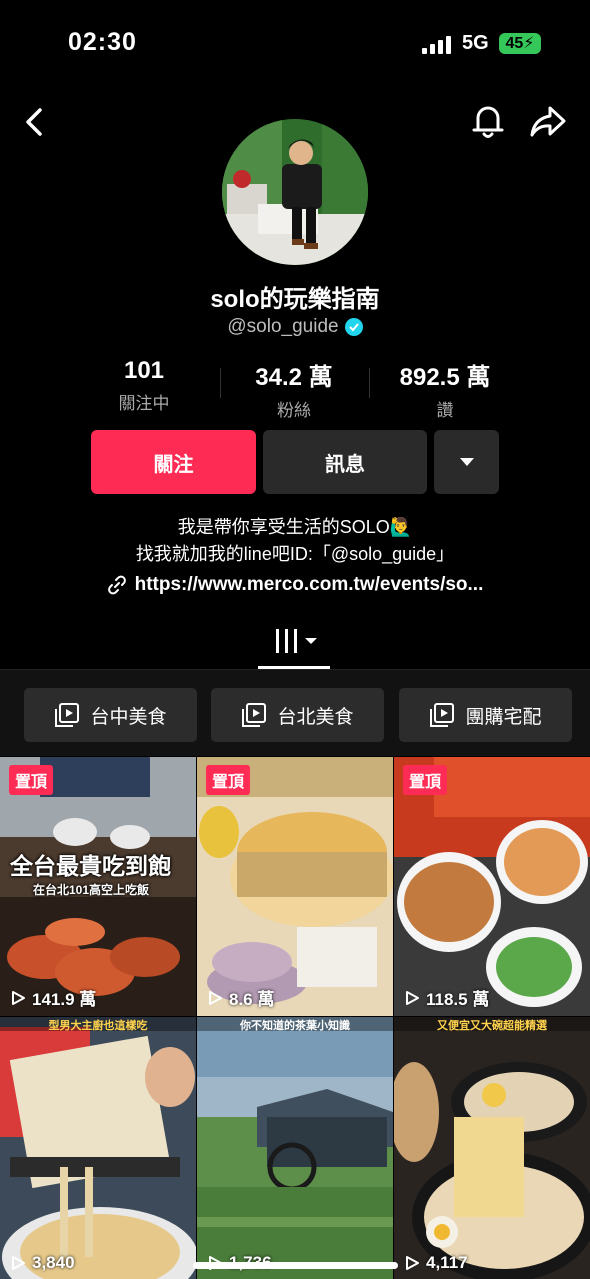 The height and width of the screenshot is (1279, 590). I want to click on video-tile-4: 型男大主廚也這樣吃 3,840, so click(98, 1148).